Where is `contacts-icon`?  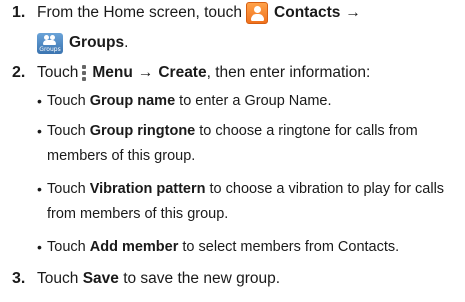 contacts-icon is located at coordinates (257, 13).